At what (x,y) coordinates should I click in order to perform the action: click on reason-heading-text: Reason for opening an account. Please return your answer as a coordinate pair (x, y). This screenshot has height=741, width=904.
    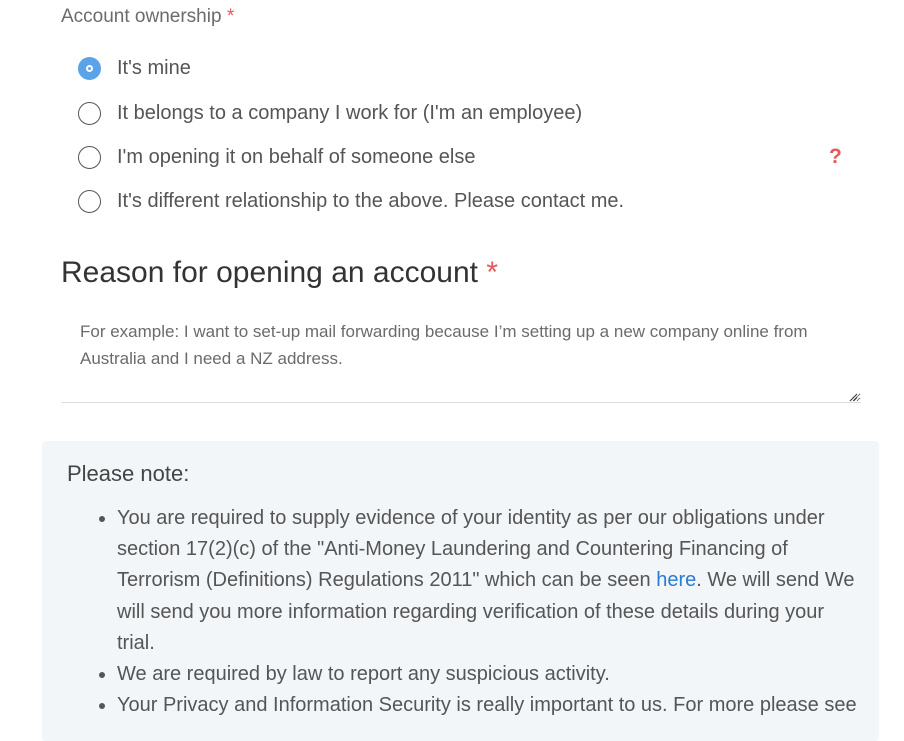
    Looking at the image, I should click on (269, 272).